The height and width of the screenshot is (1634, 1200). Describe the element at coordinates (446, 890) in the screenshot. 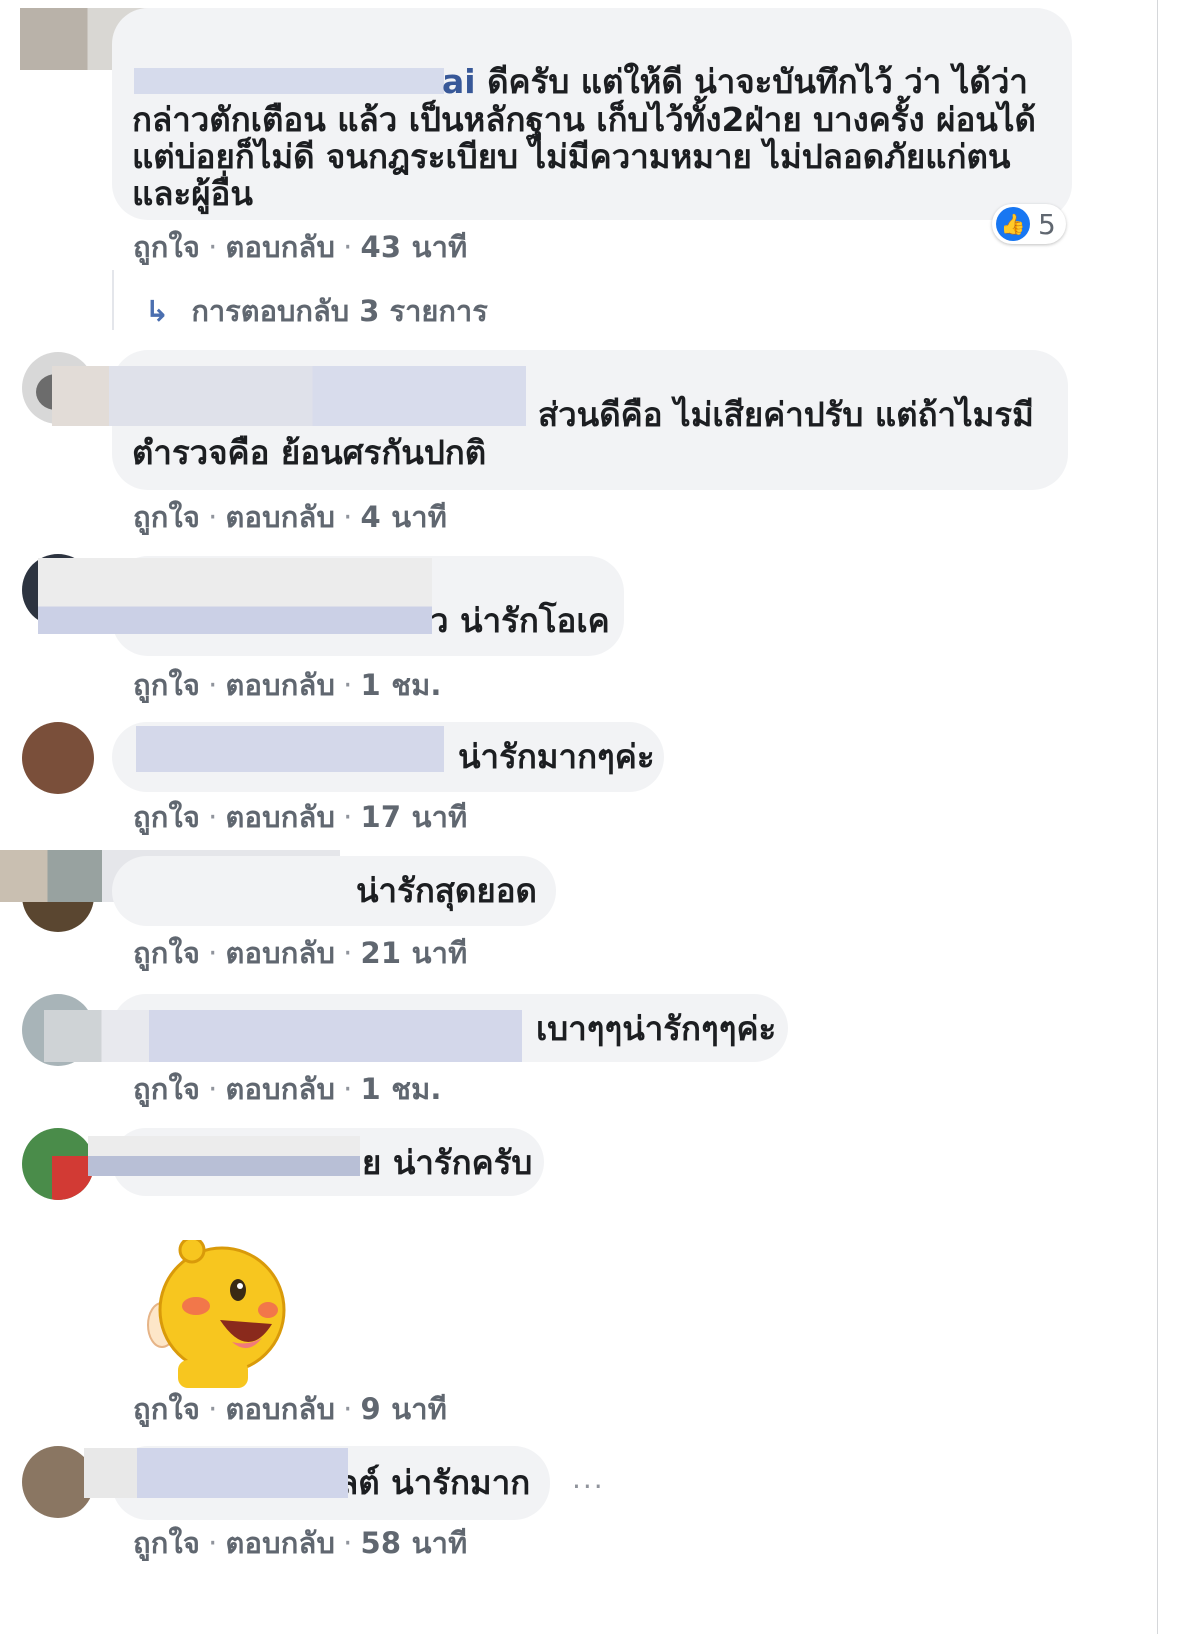

I see `comment-text: น่ารักสุดยอด` at that location.